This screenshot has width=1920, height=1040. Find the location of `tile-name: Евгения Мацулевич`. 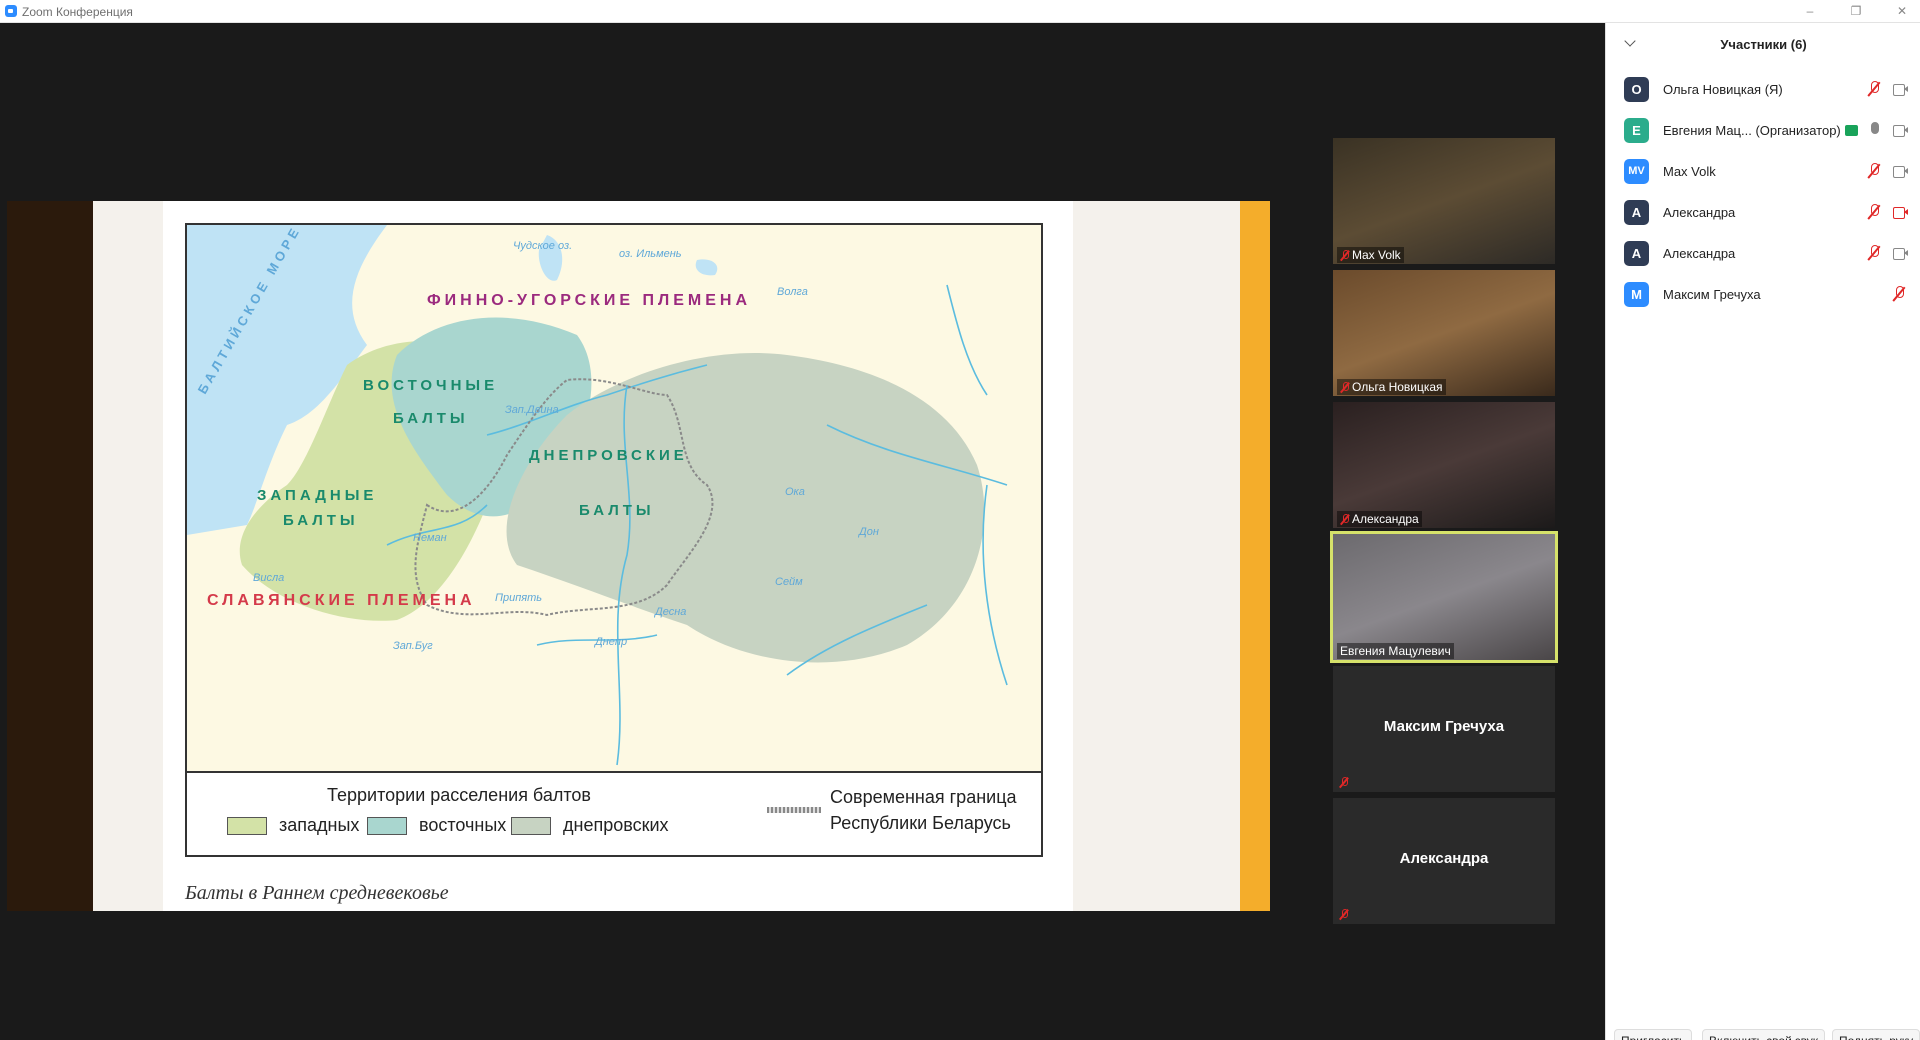

tile-name: Евгения Мацулевич is located at coordinates (1395, 651).